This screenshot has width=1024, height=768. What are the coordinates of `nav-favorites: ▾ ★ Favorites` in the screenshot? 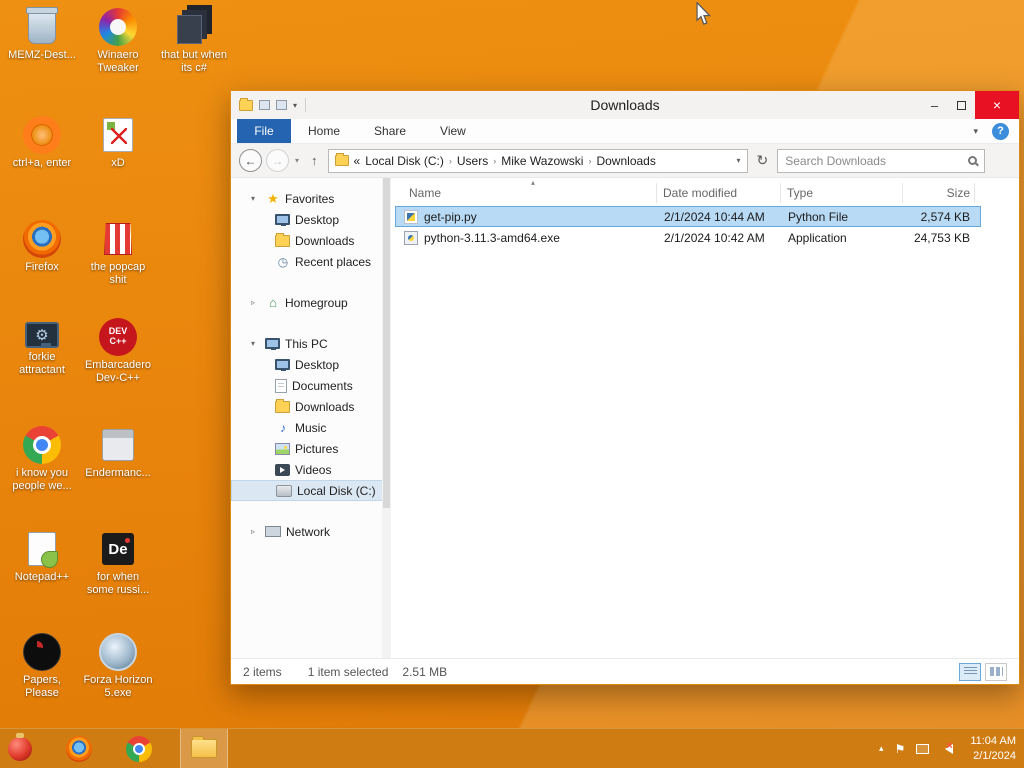 It's located at (311, 198).